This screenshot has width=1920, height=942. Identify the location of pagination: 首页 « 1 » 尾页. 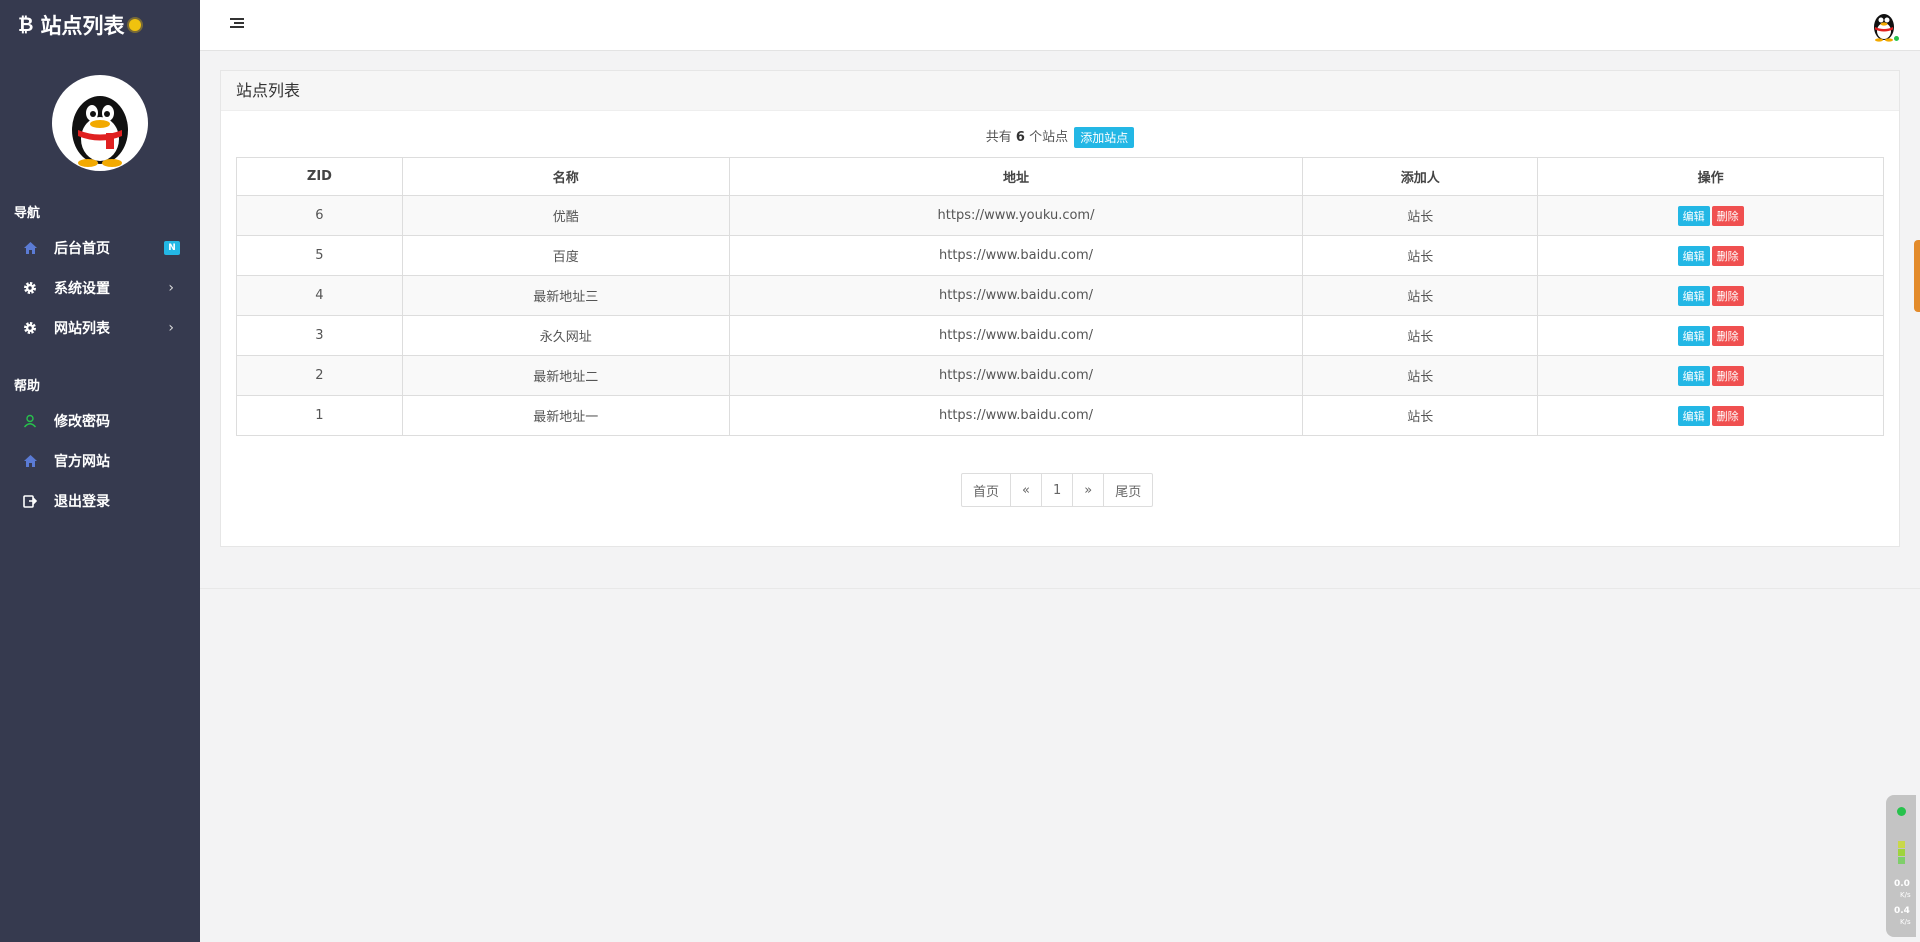
(1057, 490).